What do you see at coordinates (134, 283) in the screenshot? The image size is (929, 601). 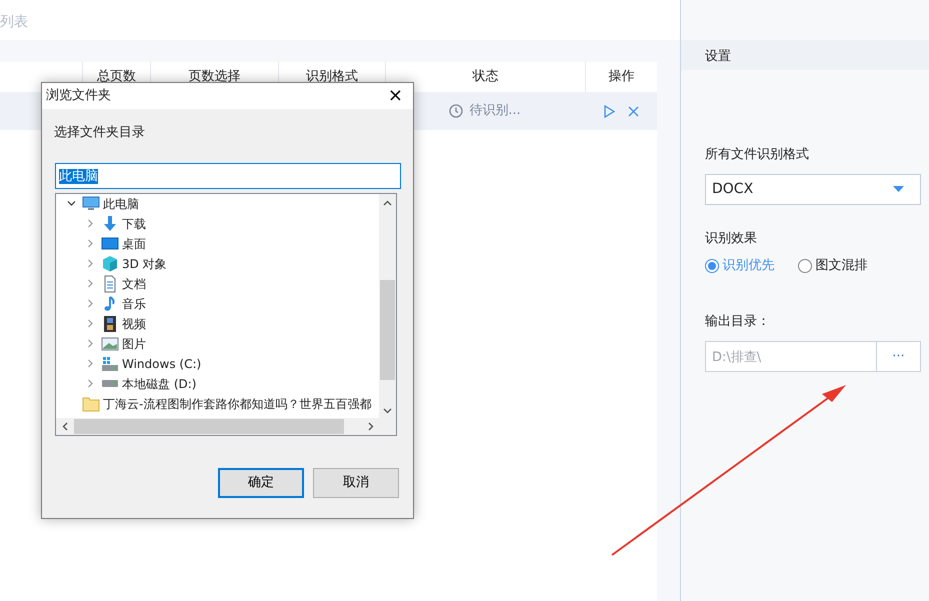 I see `tree-item: 文档` at bounding box center [134, 283].